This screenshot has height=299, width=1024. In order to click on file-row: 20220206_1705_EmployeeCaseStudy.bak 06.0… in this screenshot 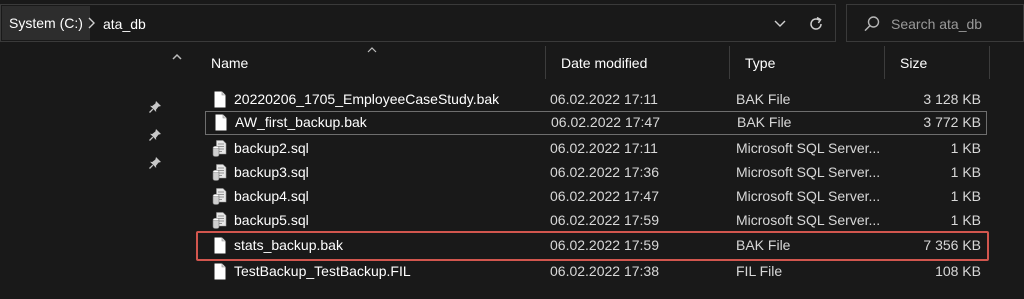, I will do `click(596, 99)`.